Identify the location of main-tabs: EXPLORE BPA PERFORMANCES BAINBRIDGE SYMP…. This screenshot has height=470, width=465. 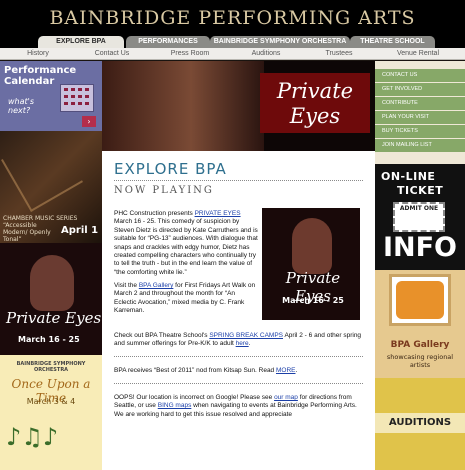
(232, 42).